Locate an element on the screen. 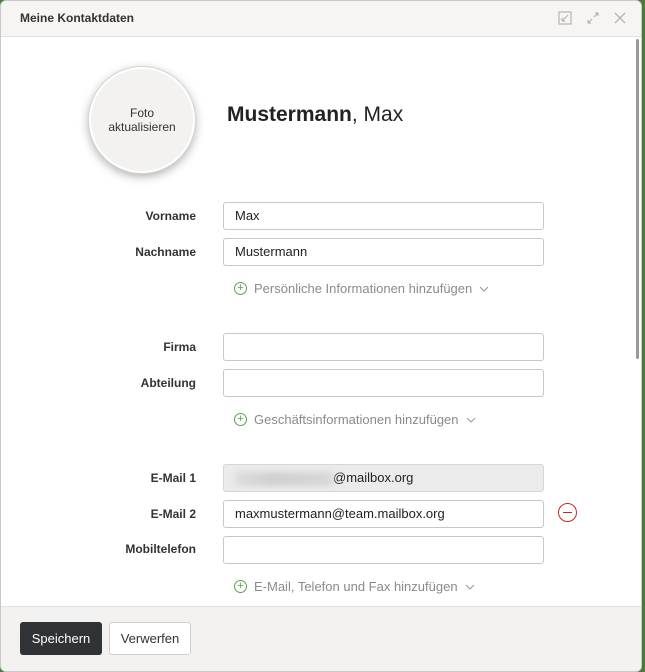 The height and width of the screenshot is (672, 645). add-personal-info-label: Persönliche Informationen hinzufügen is located at coordinates (363, 288).